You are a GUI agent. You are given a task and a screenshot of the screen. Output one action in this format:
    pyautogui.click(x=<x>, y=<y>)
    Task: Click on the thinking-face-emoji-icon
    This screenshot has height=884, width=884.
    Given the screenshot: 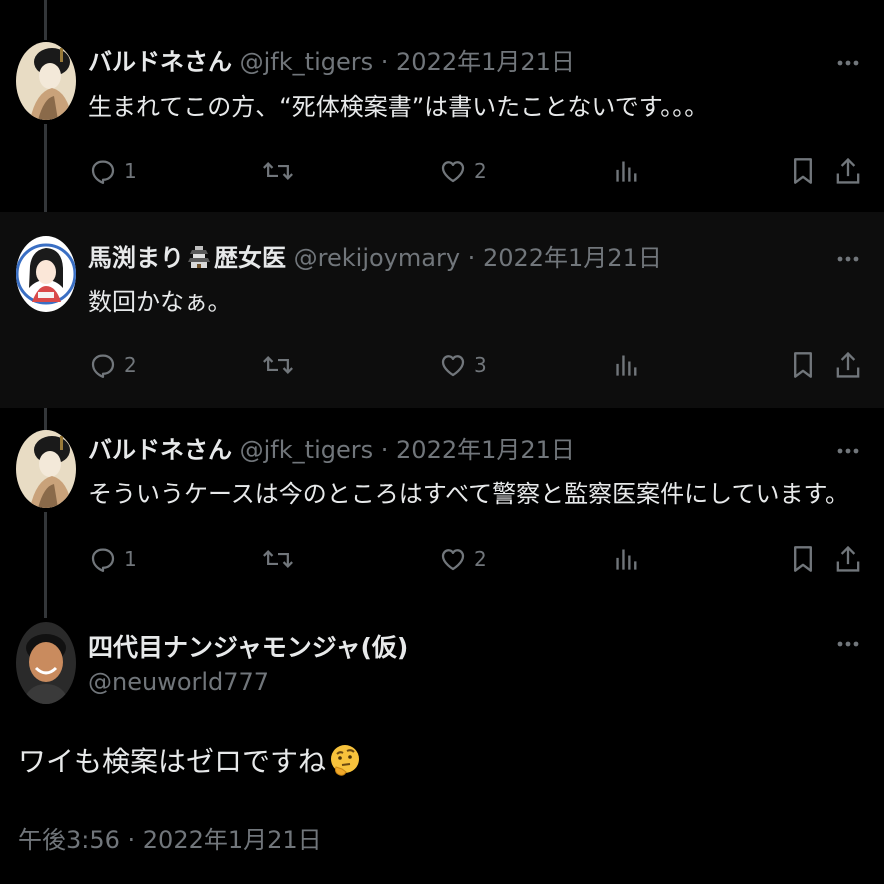 What is the action you would take?
    pyautogui.click(x=345, y=760)
    